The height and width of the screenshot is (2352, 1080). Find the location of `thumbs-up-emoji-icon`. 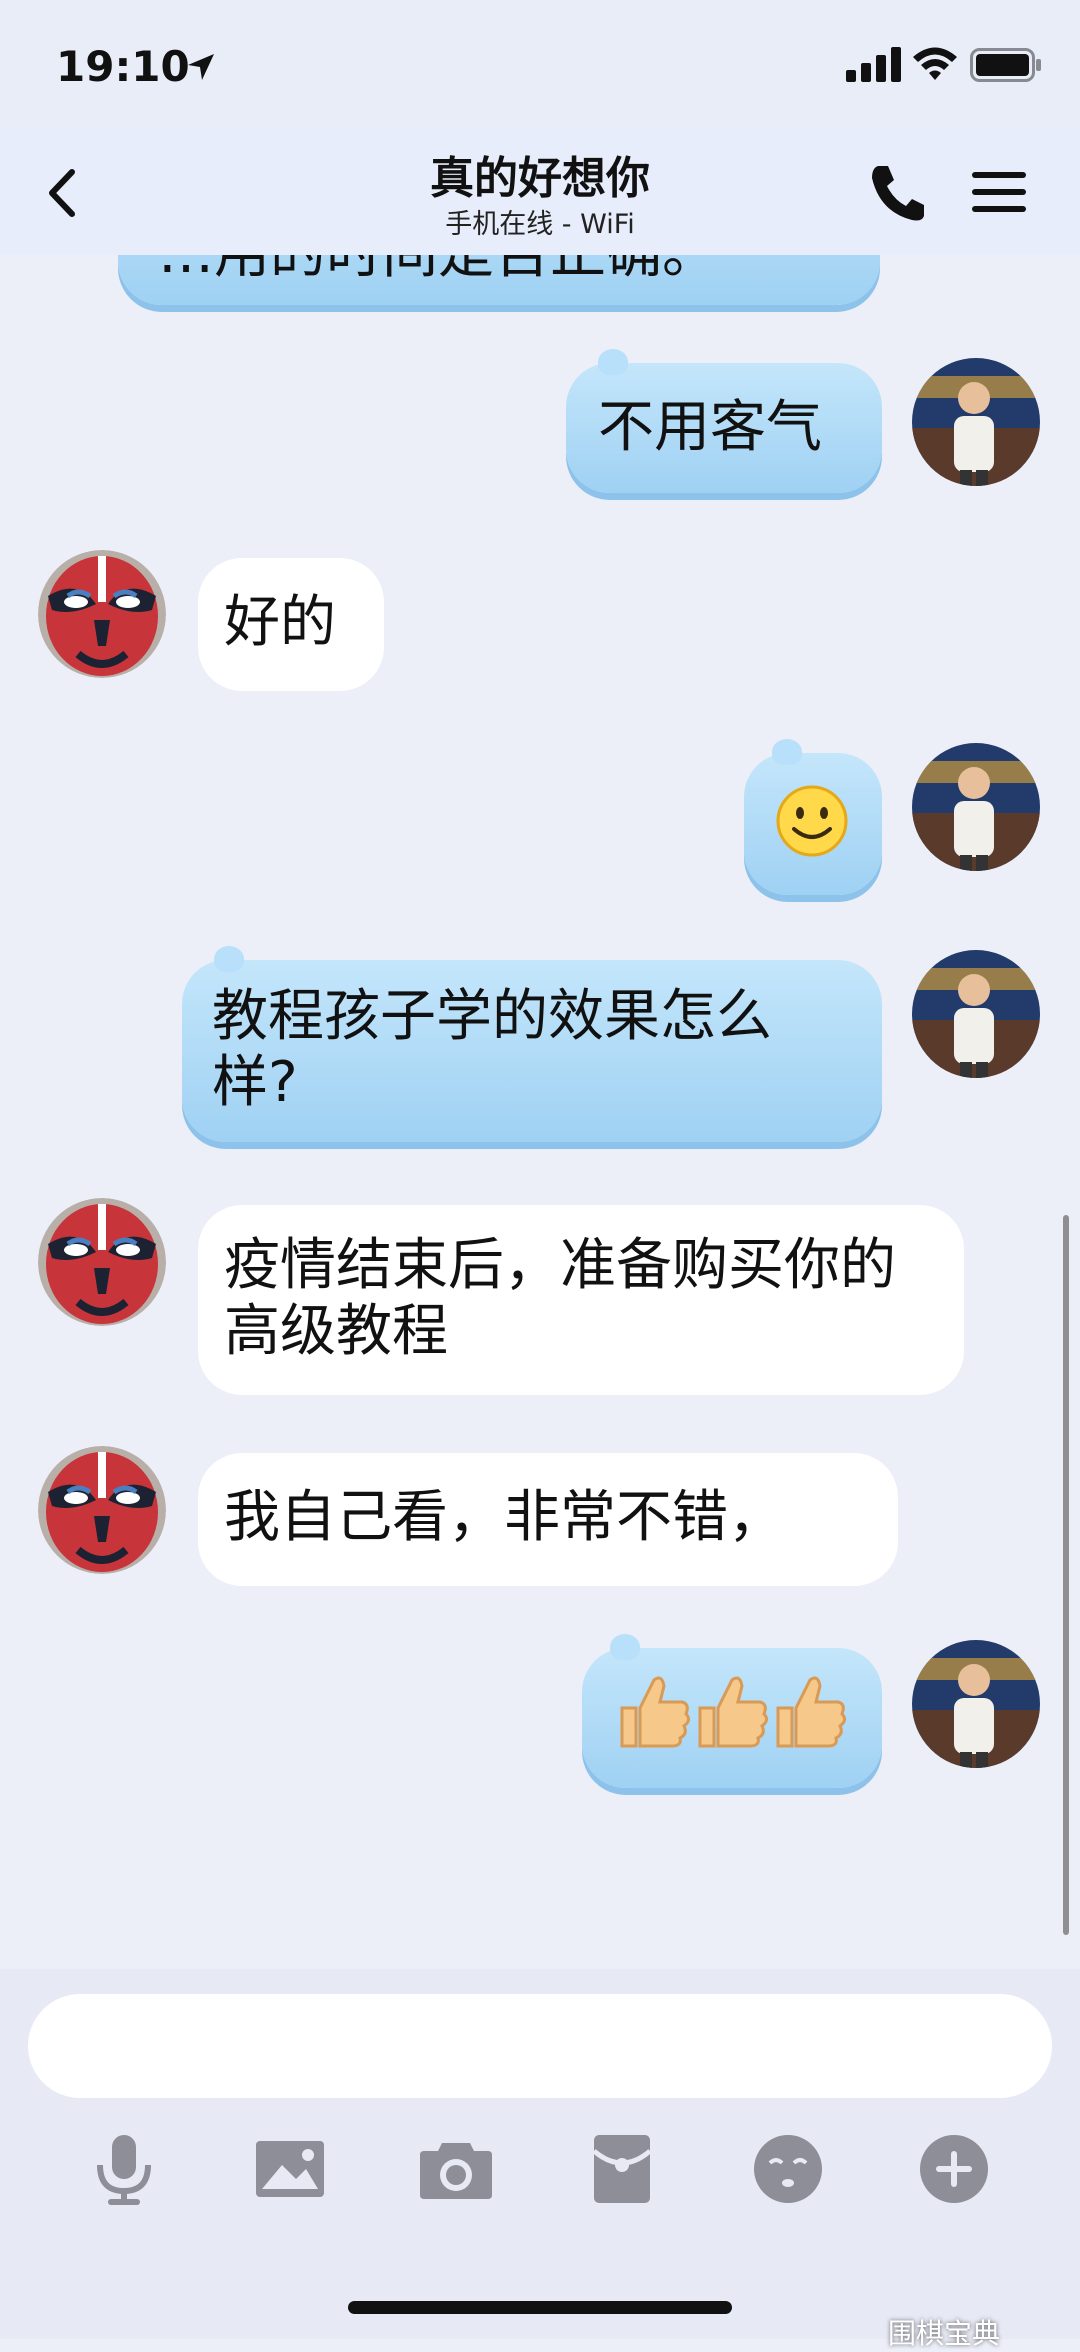

thumbs-up-emoji-icon is located at coordinates (733, 1712).